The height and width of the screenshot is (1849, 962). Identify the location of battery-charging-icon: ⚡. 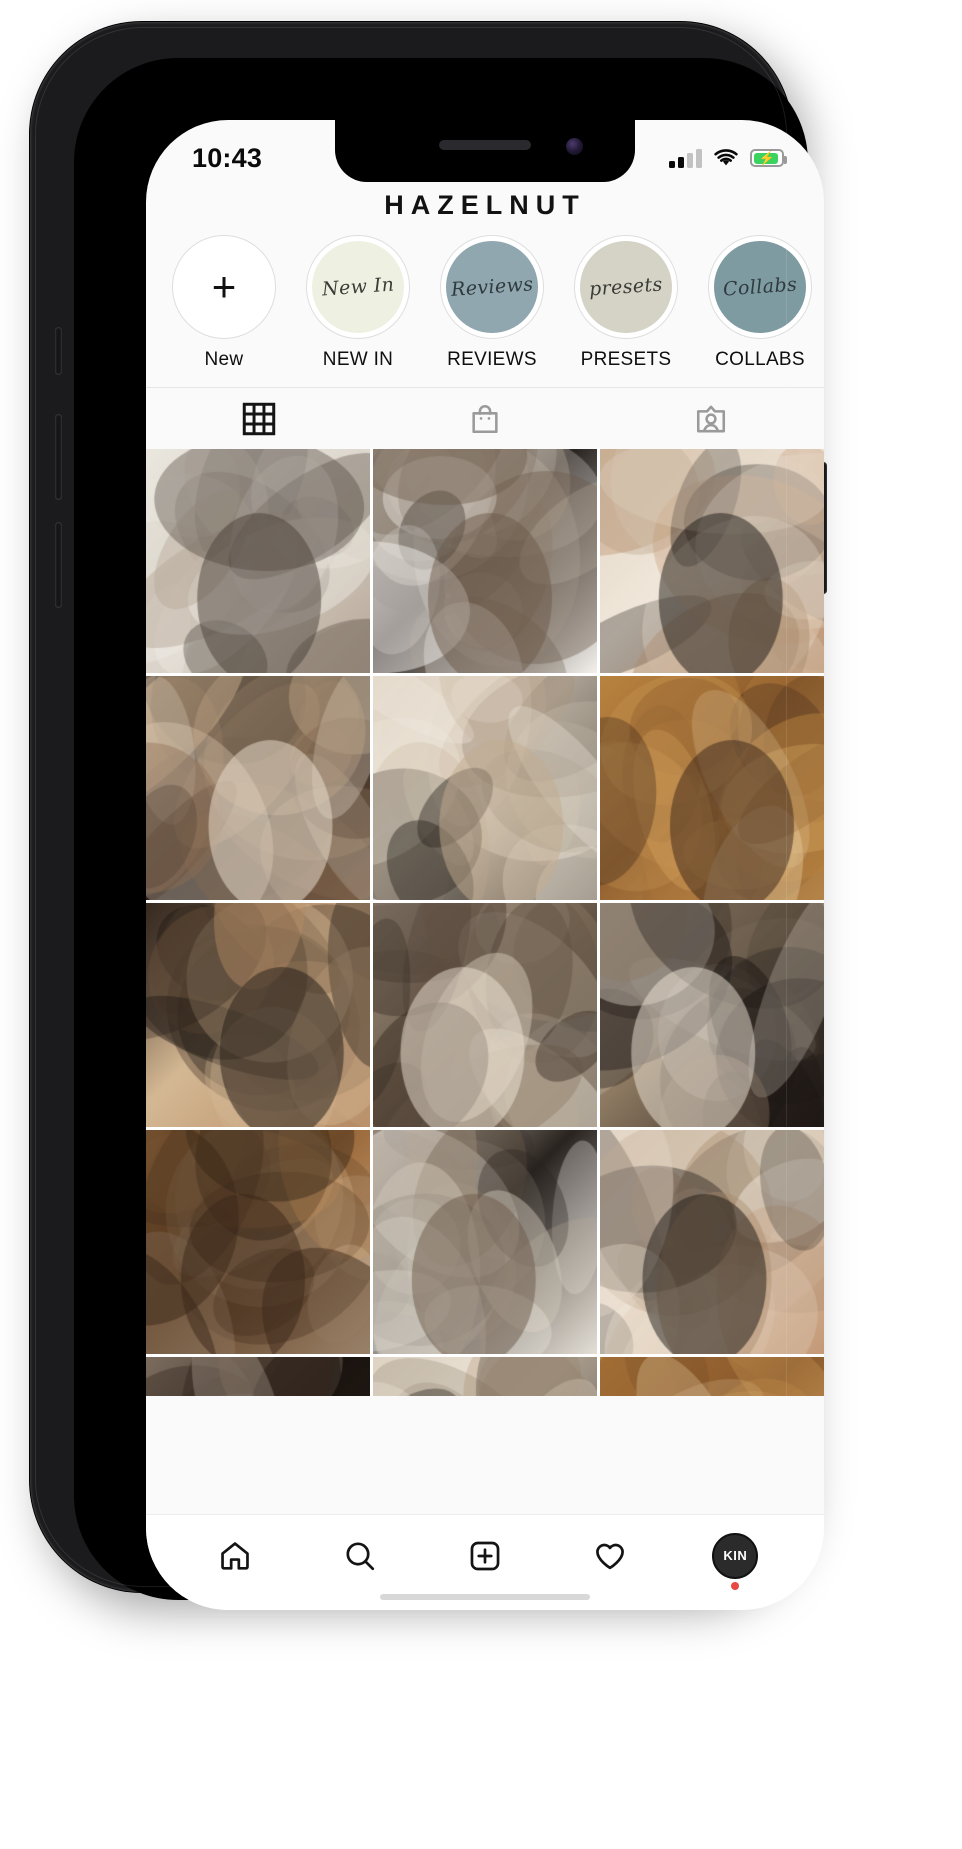
(768, 158).